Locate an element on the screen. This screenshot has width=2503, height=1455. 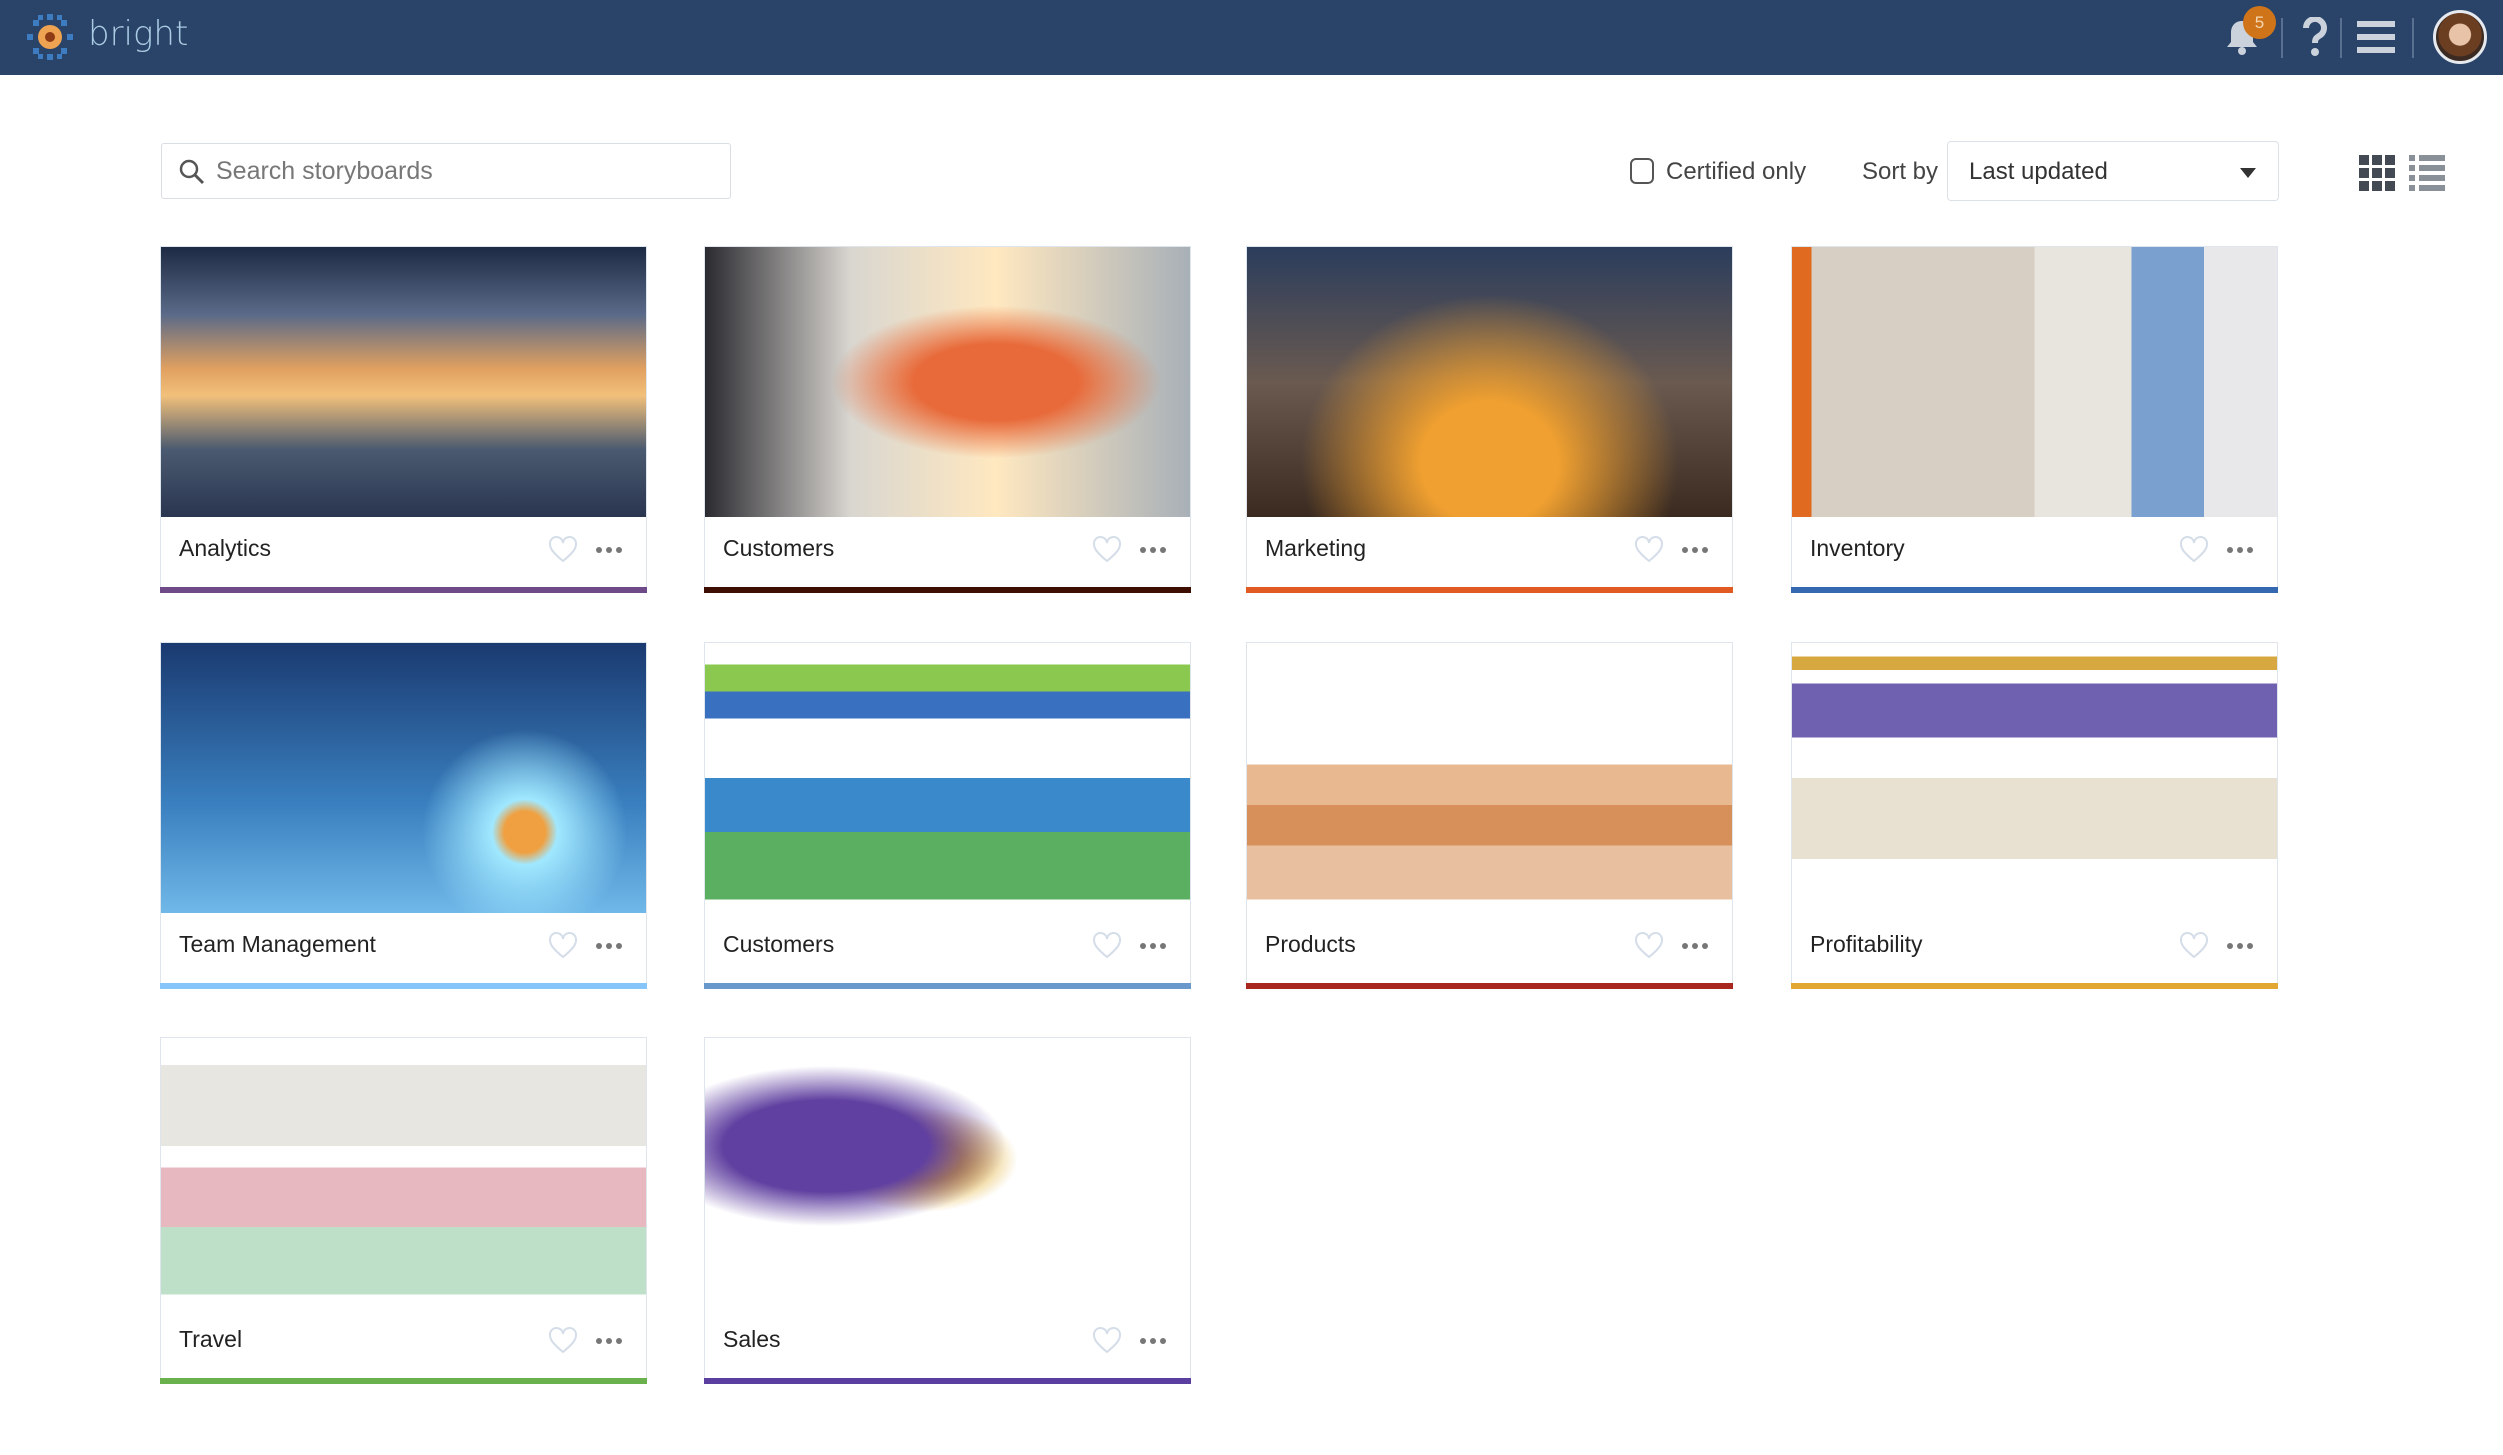
sort-value: Last updated is located at coordinates (2038, 171).